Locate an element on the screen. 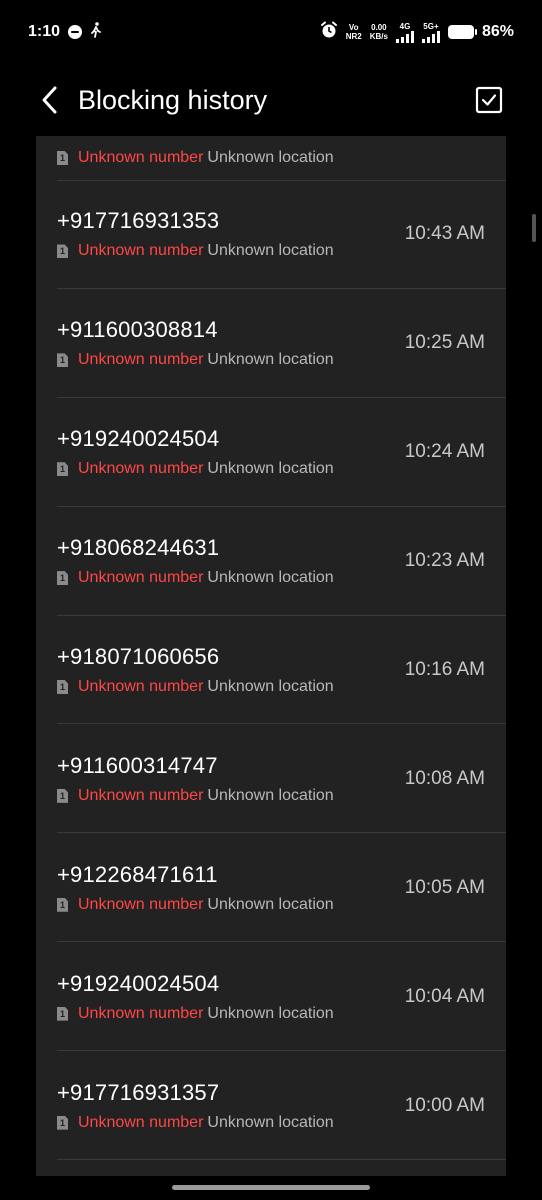  status-time: 1:10 is located at coordinates (44, 31).